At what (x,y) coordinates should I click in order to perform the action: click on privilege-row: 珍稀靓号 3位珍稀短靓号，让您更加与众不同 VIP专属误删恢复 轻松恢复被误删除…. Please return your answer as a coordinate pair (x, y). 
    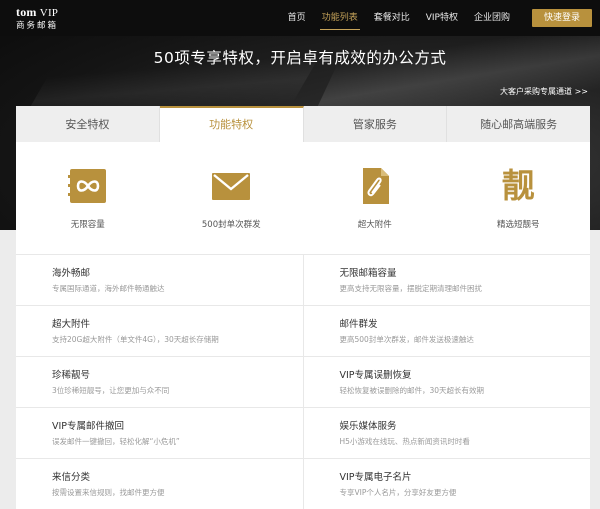
    Looking at the image, I should click on (303, 381).